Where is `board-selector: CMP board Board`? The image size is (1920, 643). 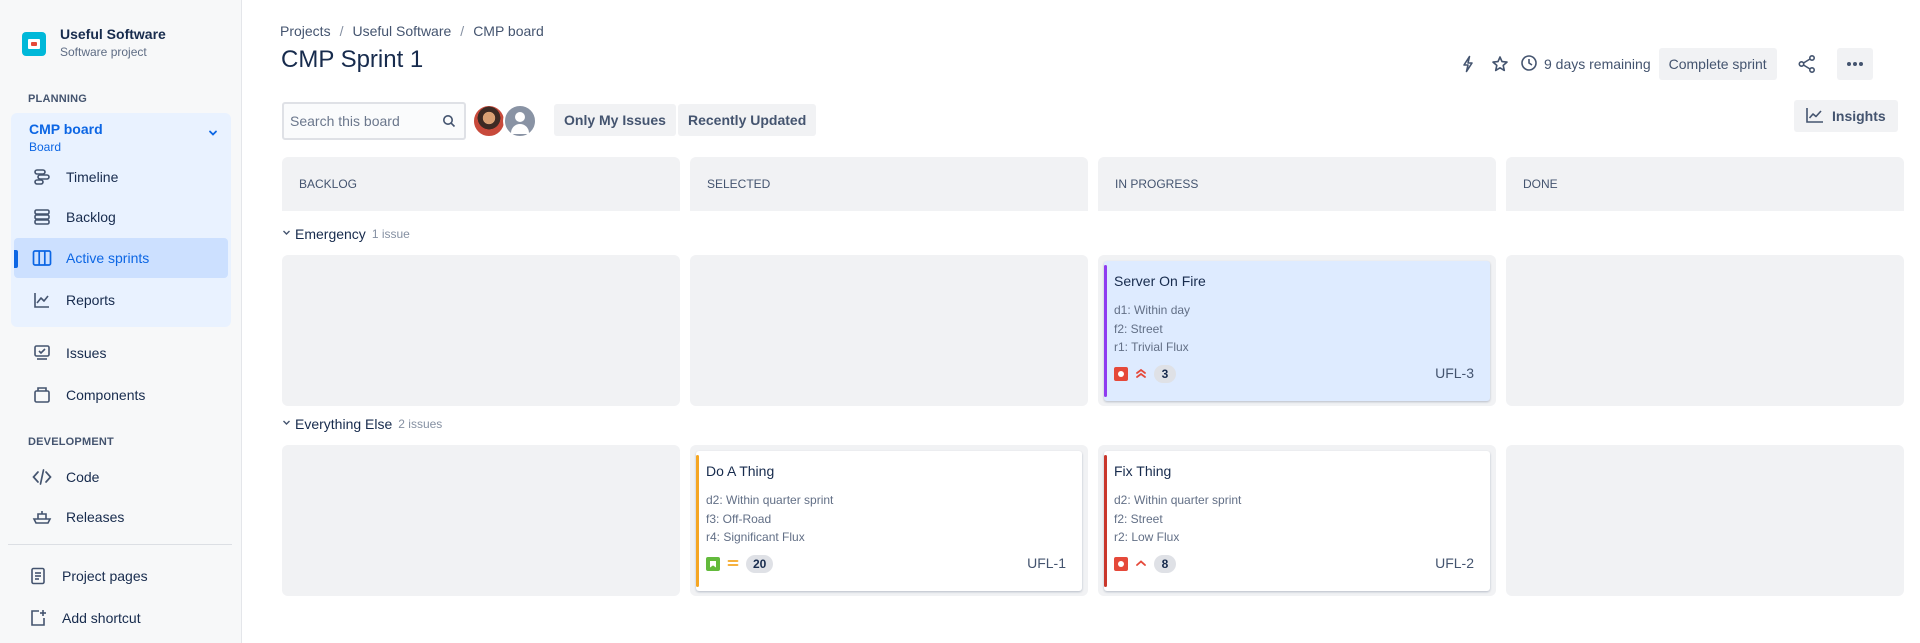
board-selector: CMP board Board is located at coordinates (66, 137).